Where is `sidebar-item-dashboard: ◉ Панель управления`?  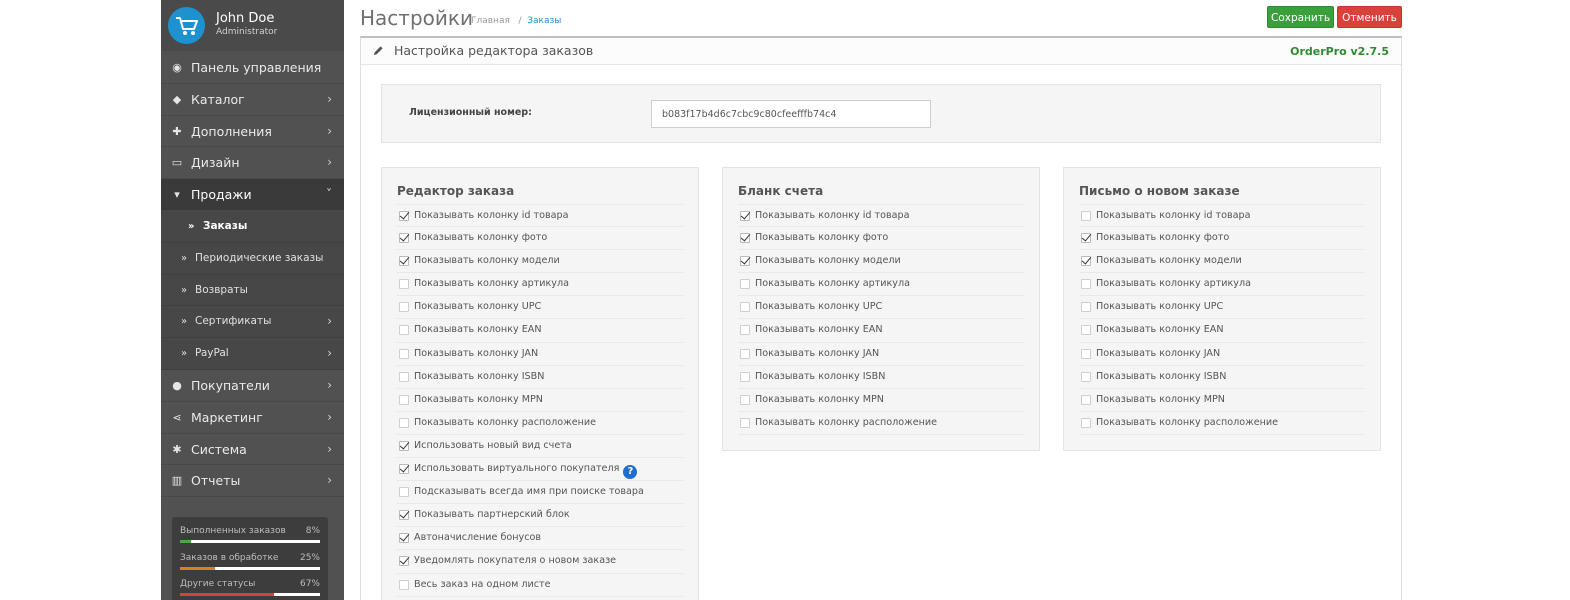 sidebar-item-dashboard: ◉ Панель управления is located at coordinates (252, 68).